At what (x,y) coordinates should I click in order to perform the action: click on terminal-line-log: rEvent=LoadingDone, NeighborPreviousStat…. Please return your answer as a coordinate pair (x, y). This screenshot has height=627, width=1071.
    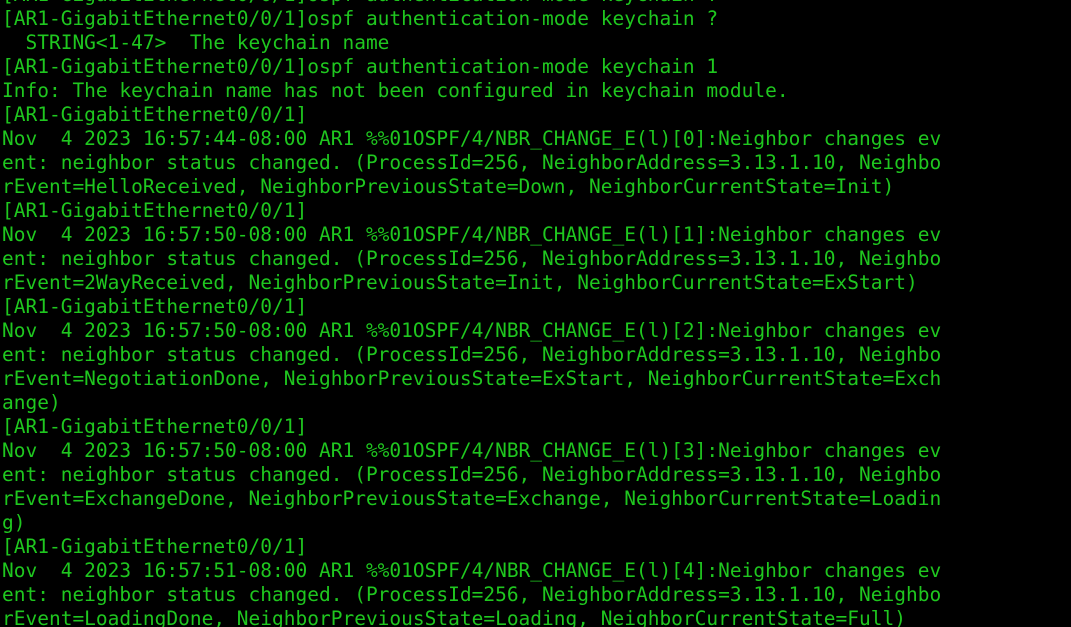
    Looking at the image, I should click on (454, 617).